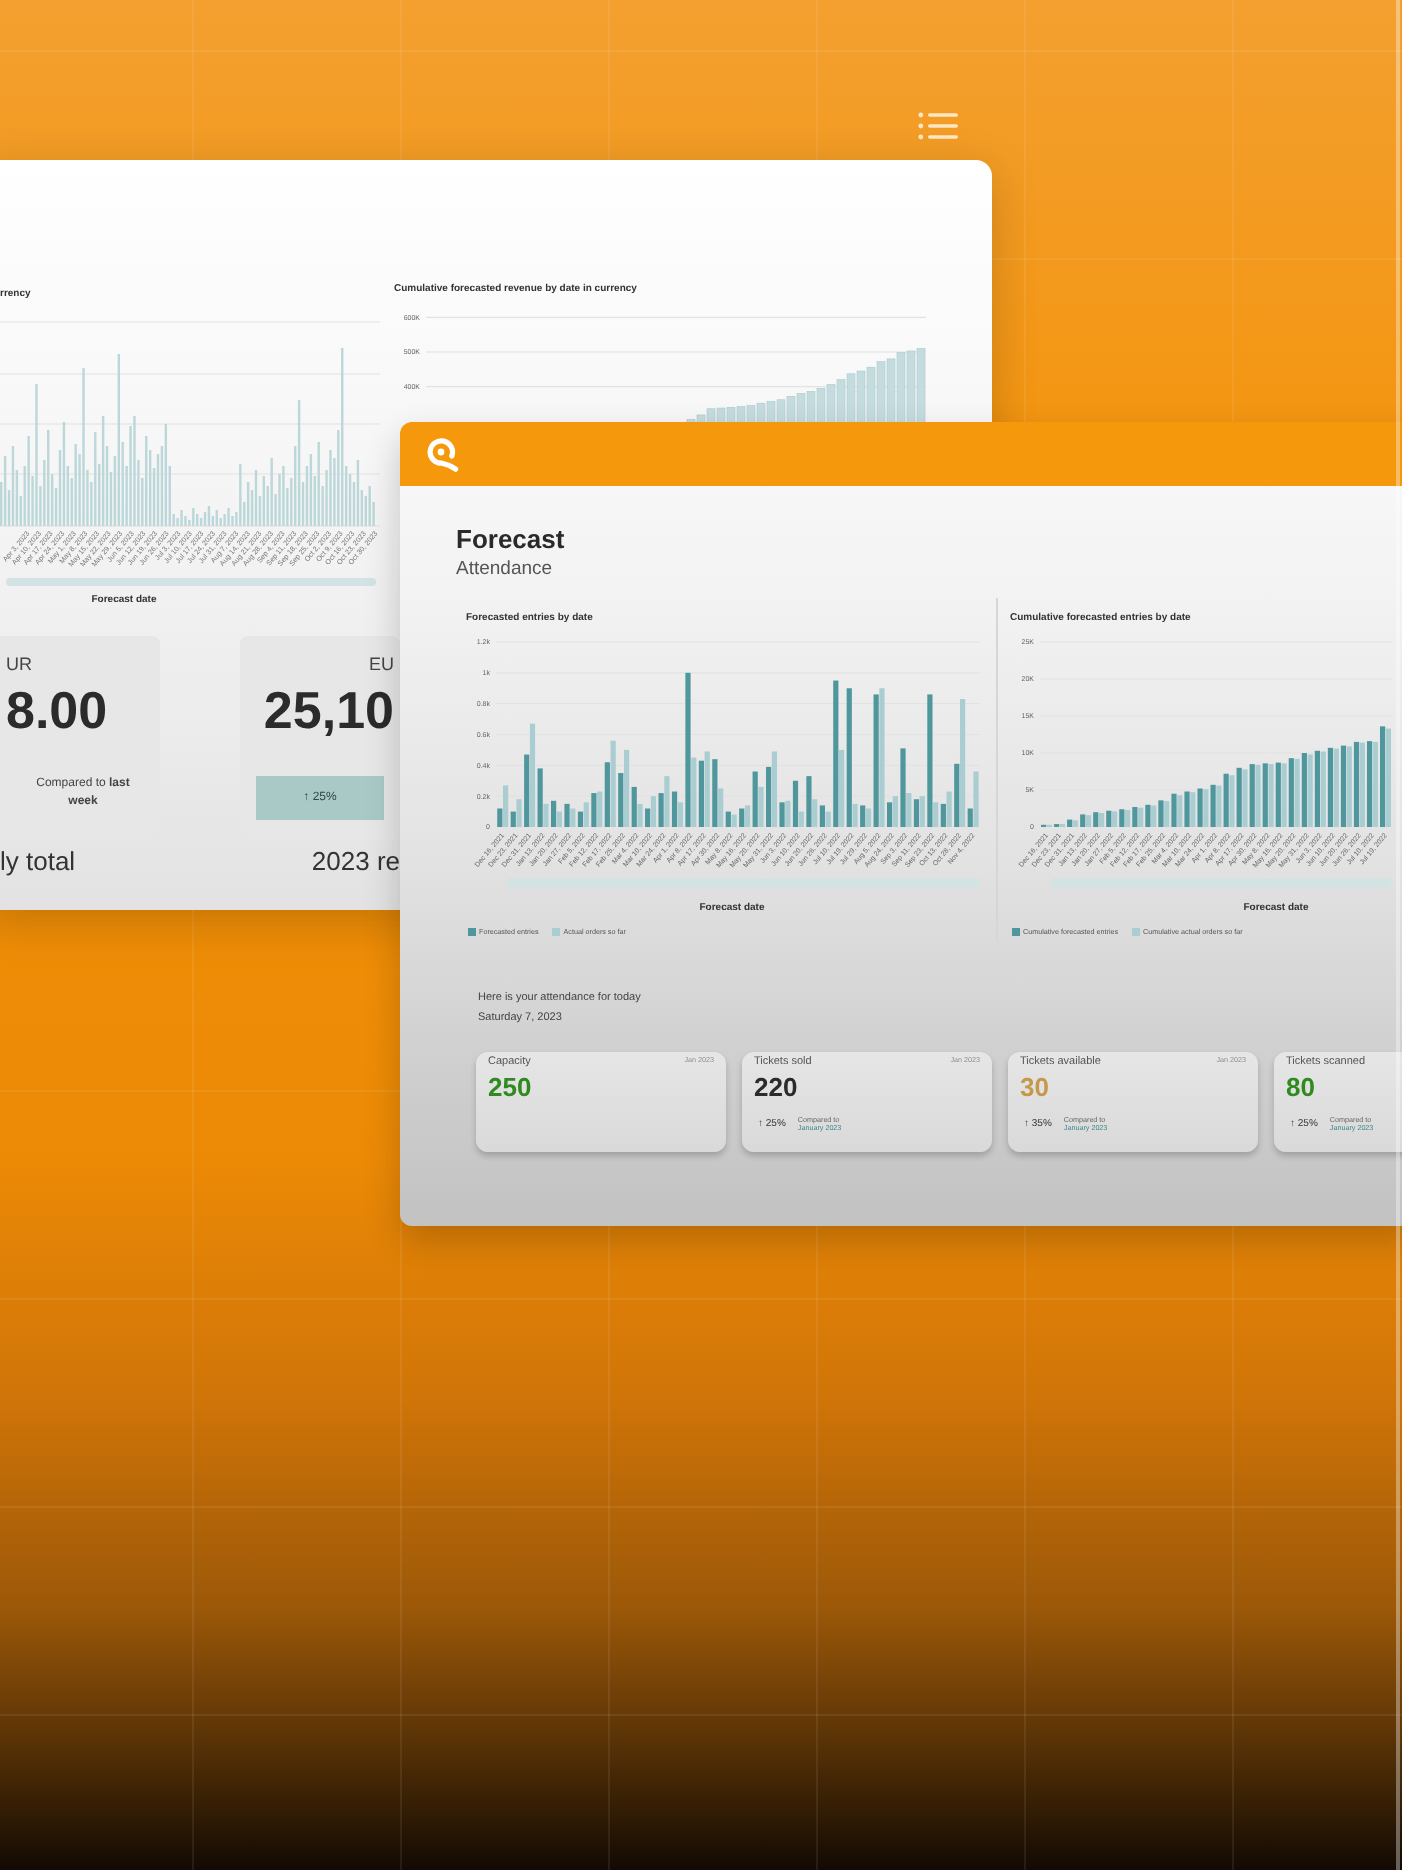 The image size is (1402, 1870). Describe the element at coordinates (1034, 1087) in the screenshot. I see `stat-value: 30` at that location.